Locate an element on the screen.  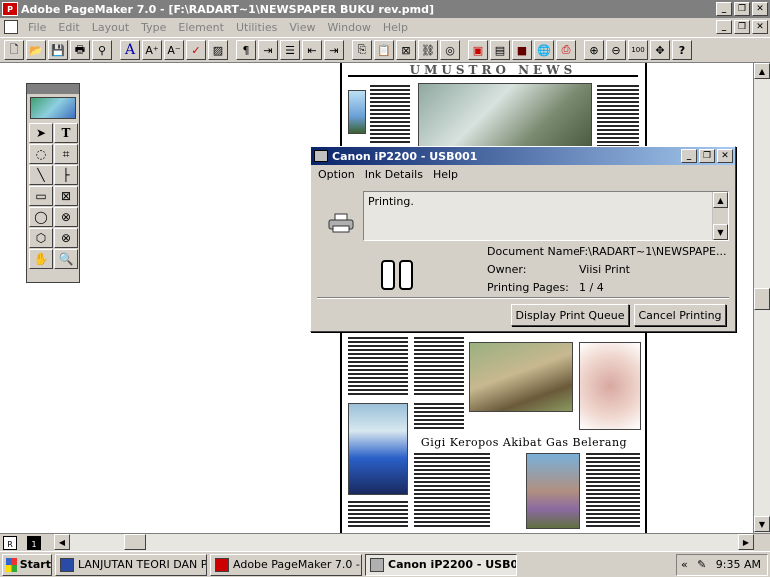
indent-right-icon: ⇥ is located at coordinates (334, 50).